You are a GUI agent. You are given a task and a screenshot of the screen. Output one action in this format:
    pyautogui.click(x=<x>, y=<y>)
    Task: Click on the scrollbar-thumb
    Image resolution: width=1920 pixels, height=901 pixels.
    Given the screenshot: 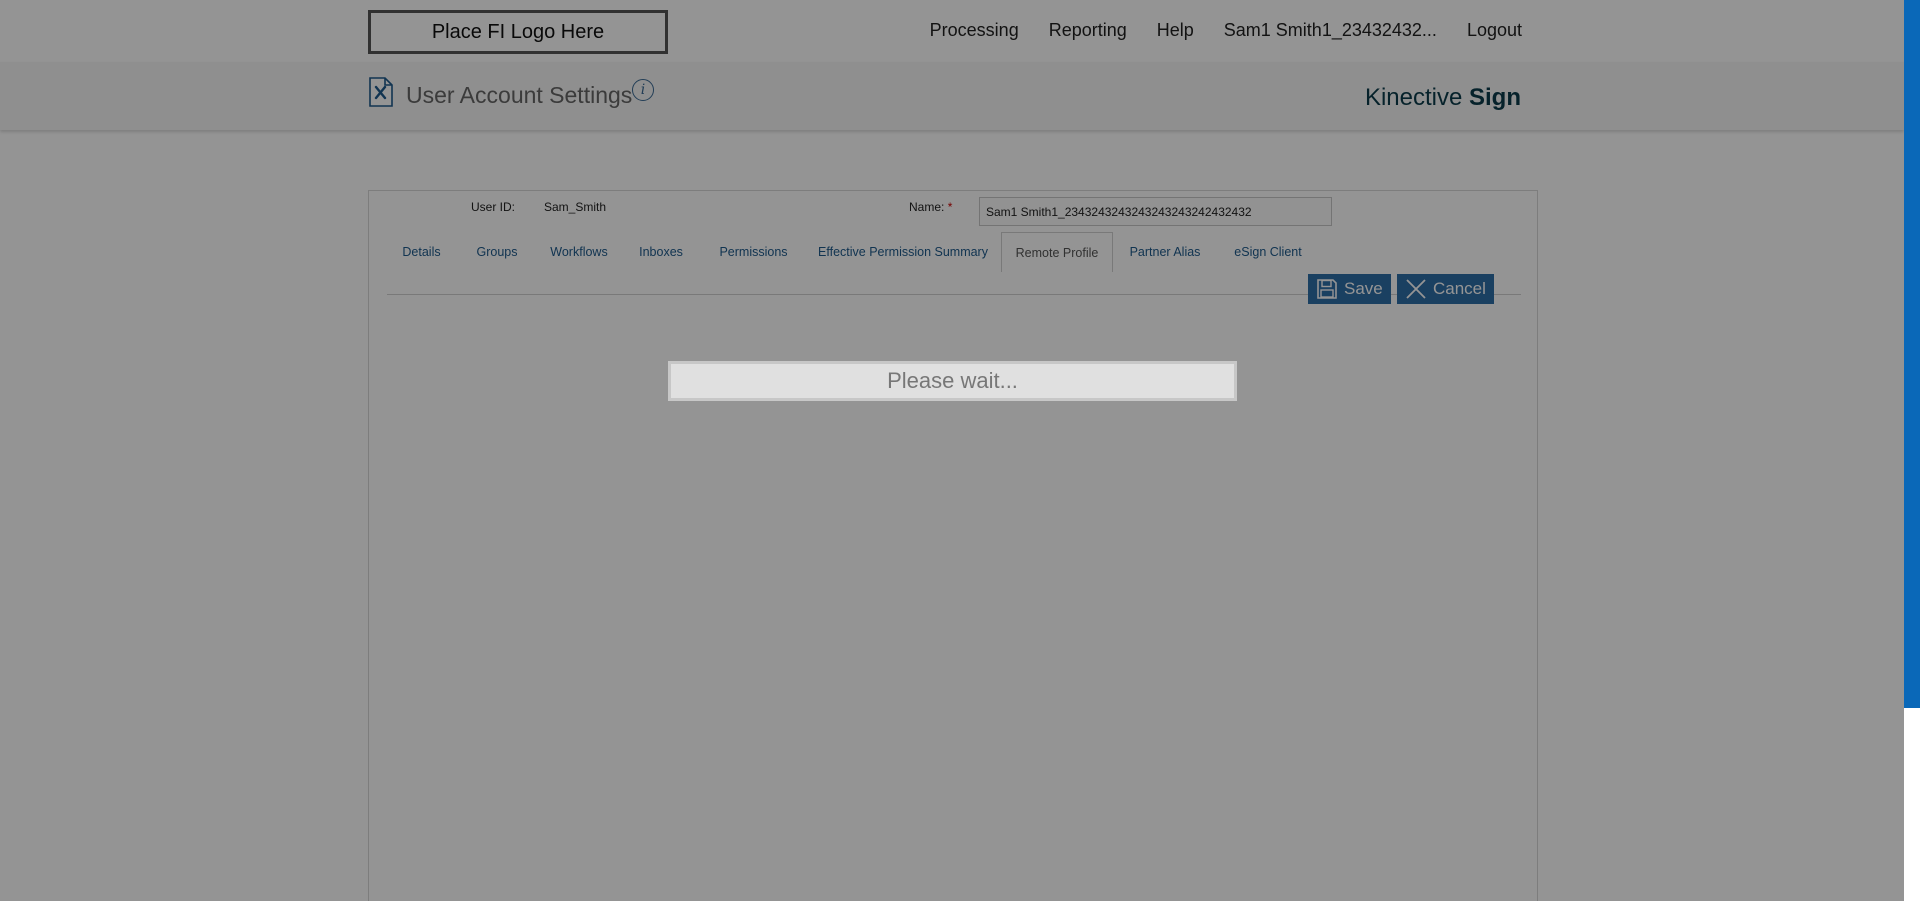 What is the action you would take?
    pyautogui.click(x=1912, y=354)
    